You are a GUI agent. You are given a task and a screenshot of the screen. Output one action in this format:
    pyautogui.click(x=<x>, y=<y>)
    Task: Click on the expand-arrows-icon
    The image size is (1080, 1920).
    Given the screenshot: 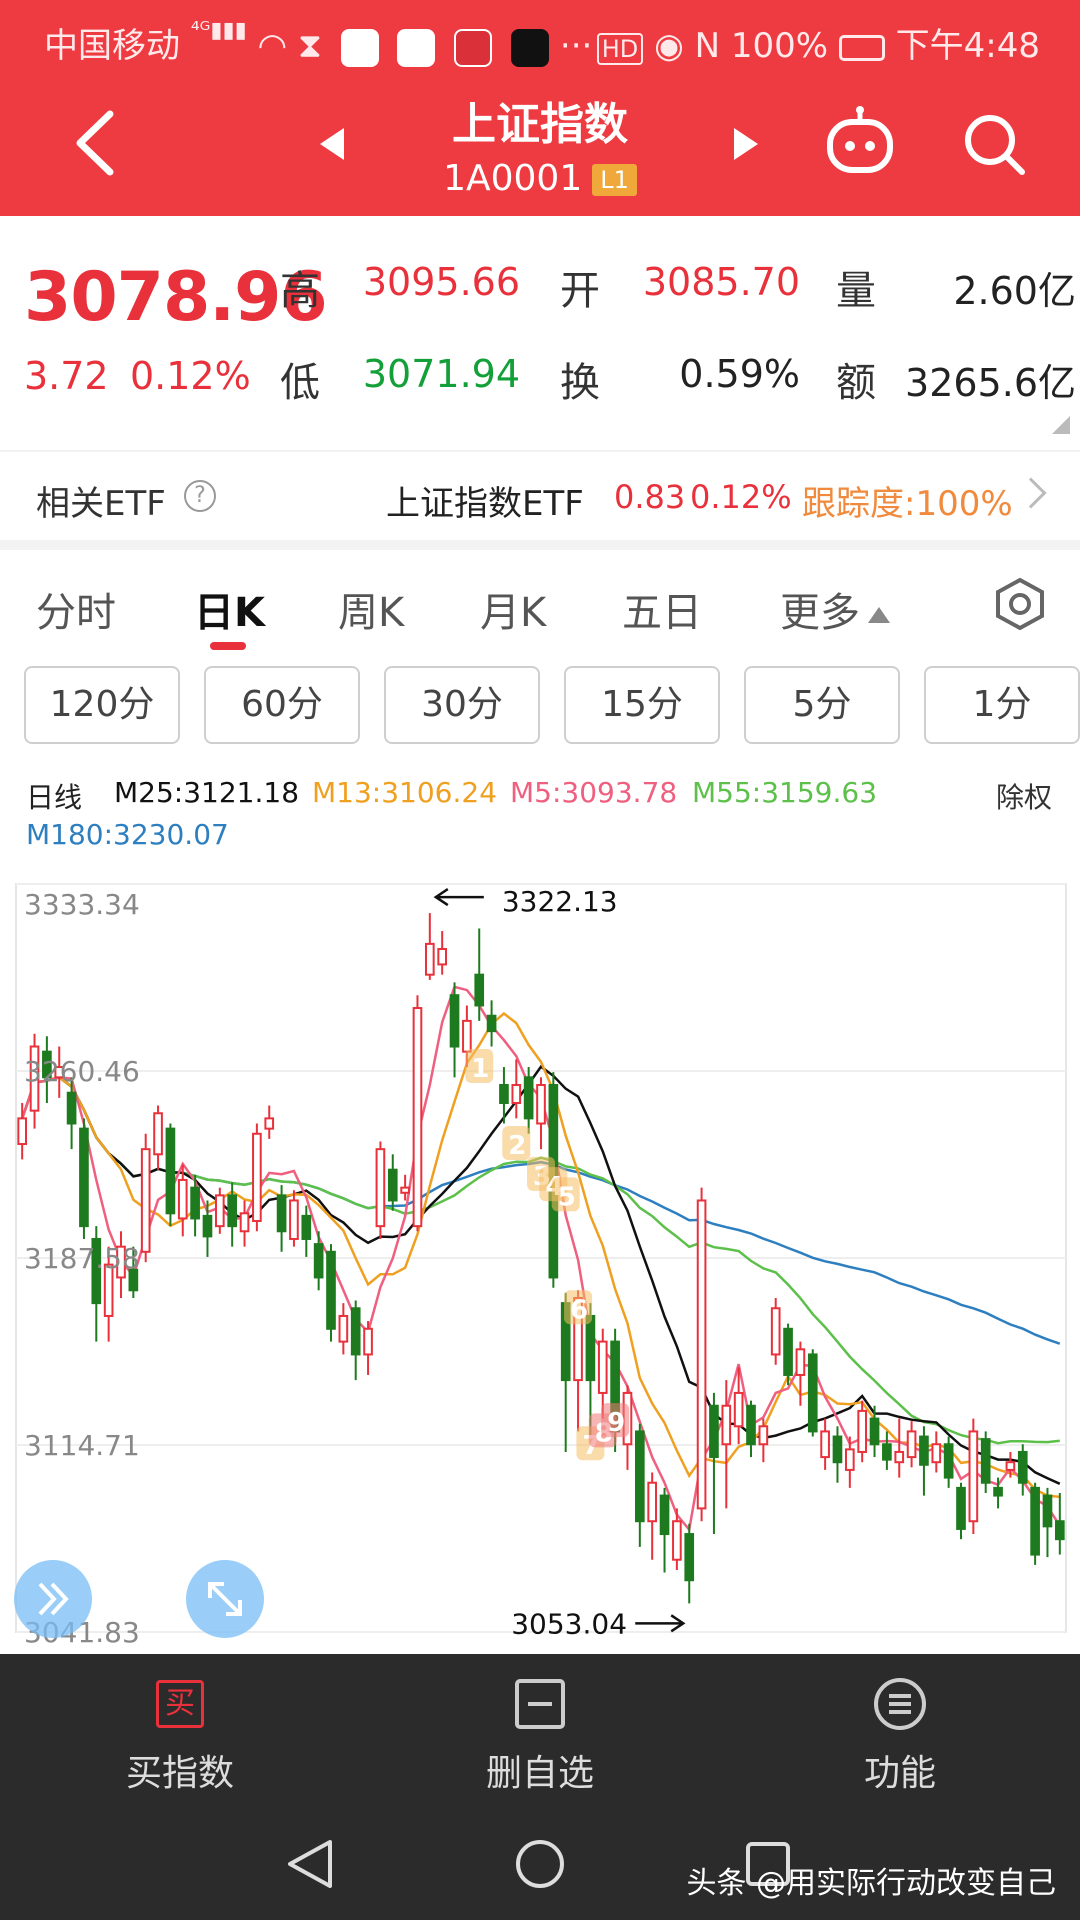 What is the action you would take?
    pyautogui.click(x=225, y=1599)
    